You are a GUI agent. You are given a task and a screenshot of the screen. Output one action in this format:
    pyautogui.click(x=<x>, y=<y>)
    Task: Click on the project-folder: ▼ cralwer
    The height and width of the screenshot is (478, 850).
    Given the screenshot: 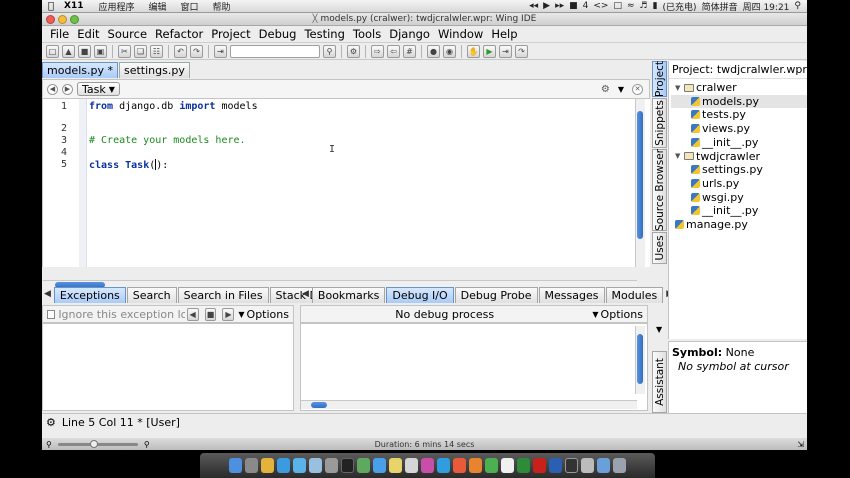 What is the action you would take?
    pyautogui.click(x=739, y=87)
    